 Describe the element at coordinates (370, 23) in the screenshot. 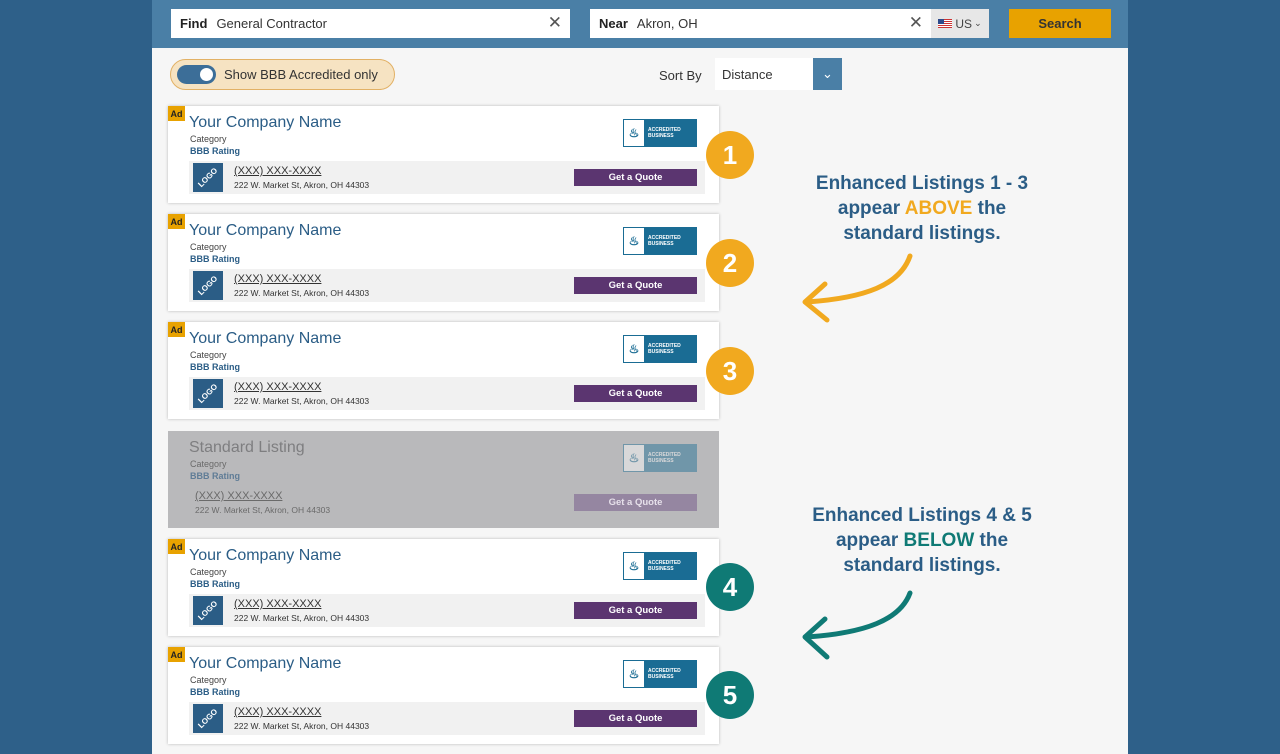

I see `find-field: Find General Contractor ✕` at that location.